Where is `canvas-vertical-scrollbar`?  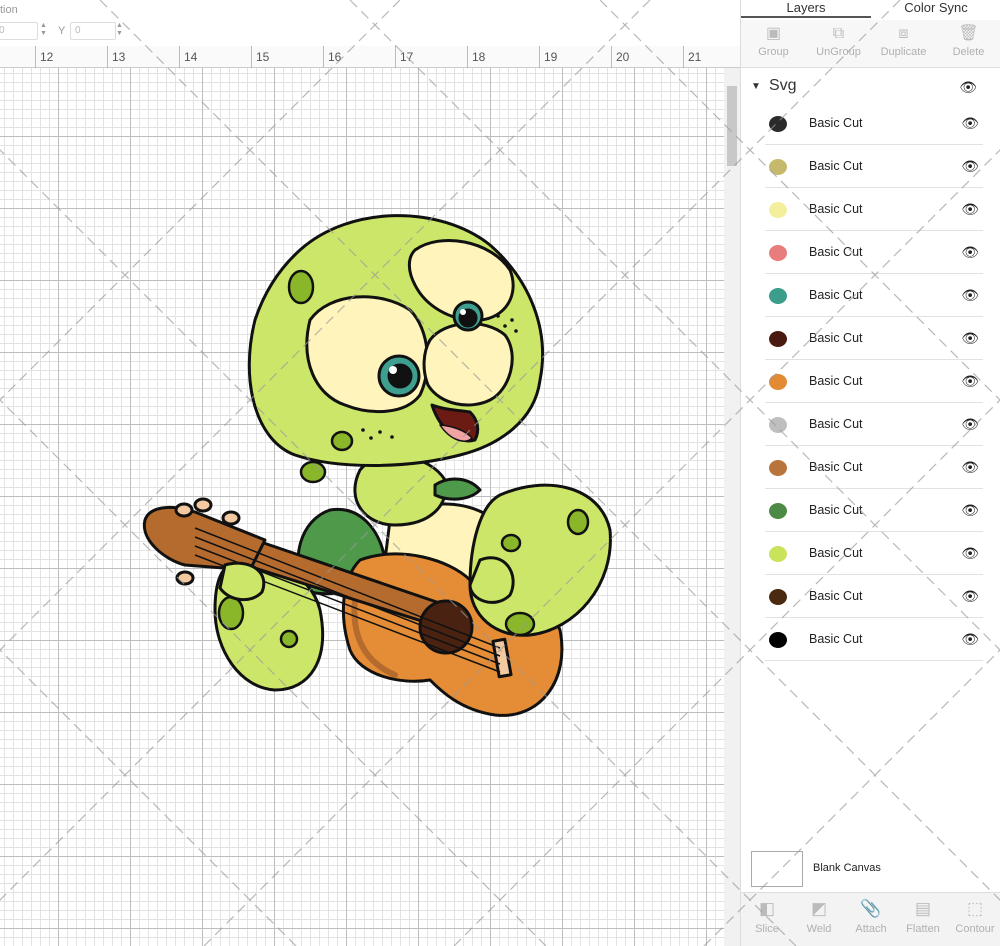 canvas-vertical-scrollbar is located at coordinates (732, 507).